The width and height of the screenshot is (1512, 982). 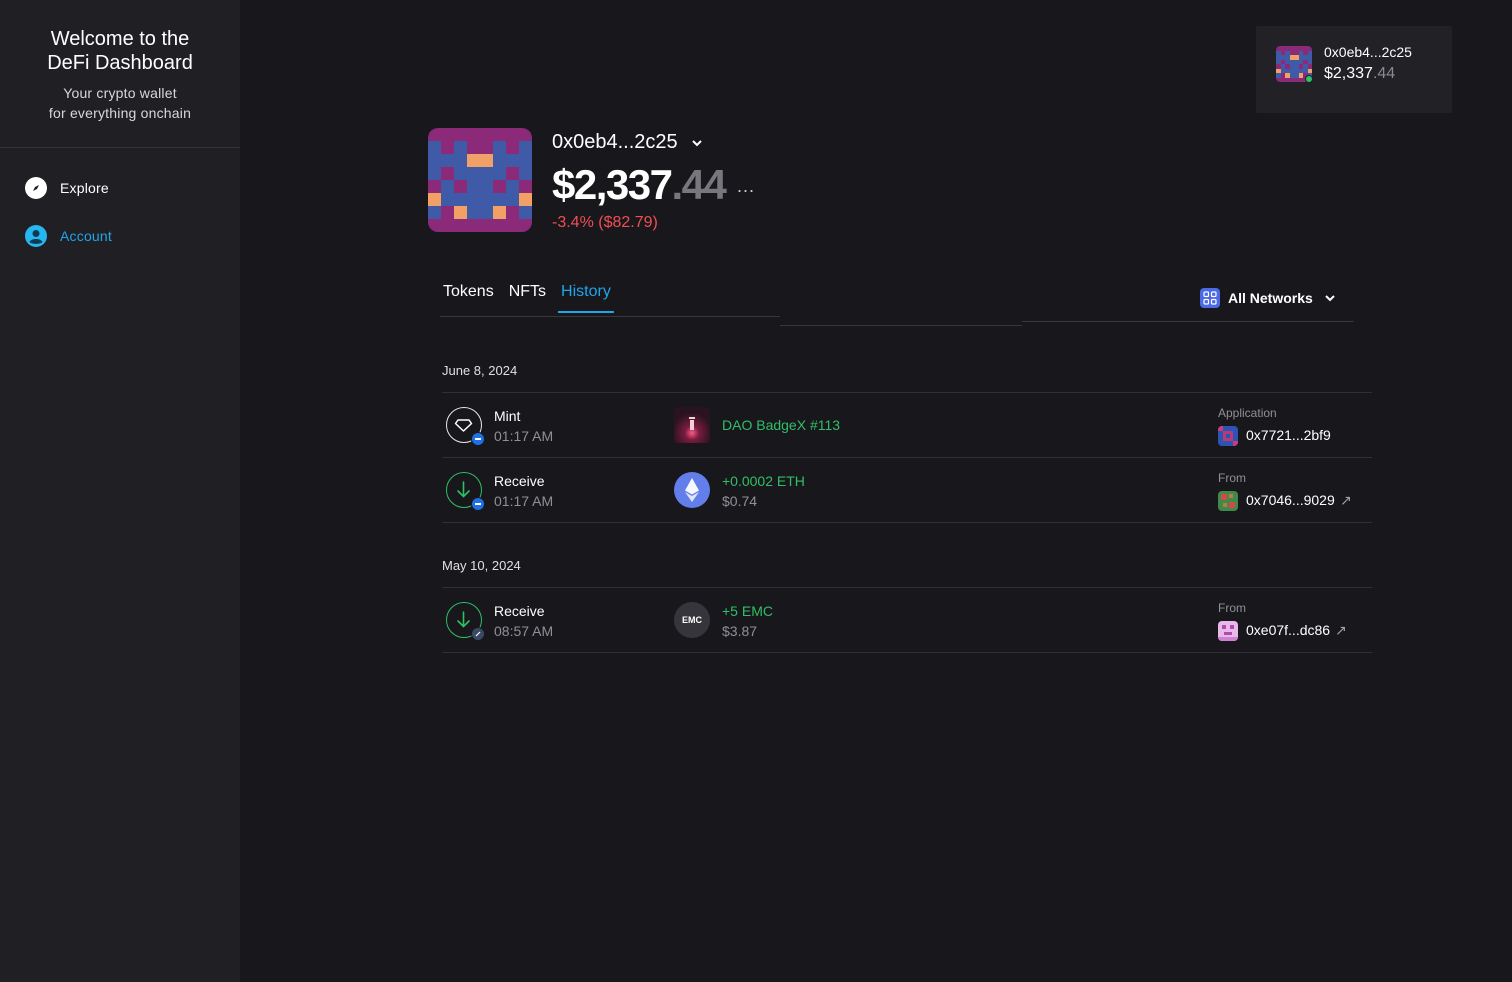 What do you see at coordinates (1290, 500) in the screenshot?
I see `counterparty-address: 0x7046...9029` at bounding box center [1290, 500].